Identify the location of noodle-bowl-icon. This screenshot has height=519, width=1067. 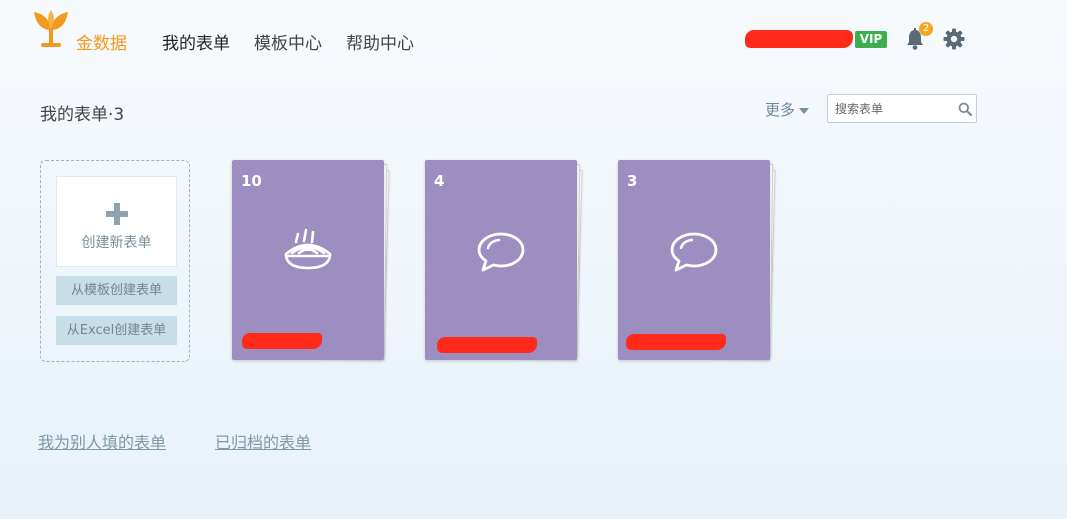
(308, 249).